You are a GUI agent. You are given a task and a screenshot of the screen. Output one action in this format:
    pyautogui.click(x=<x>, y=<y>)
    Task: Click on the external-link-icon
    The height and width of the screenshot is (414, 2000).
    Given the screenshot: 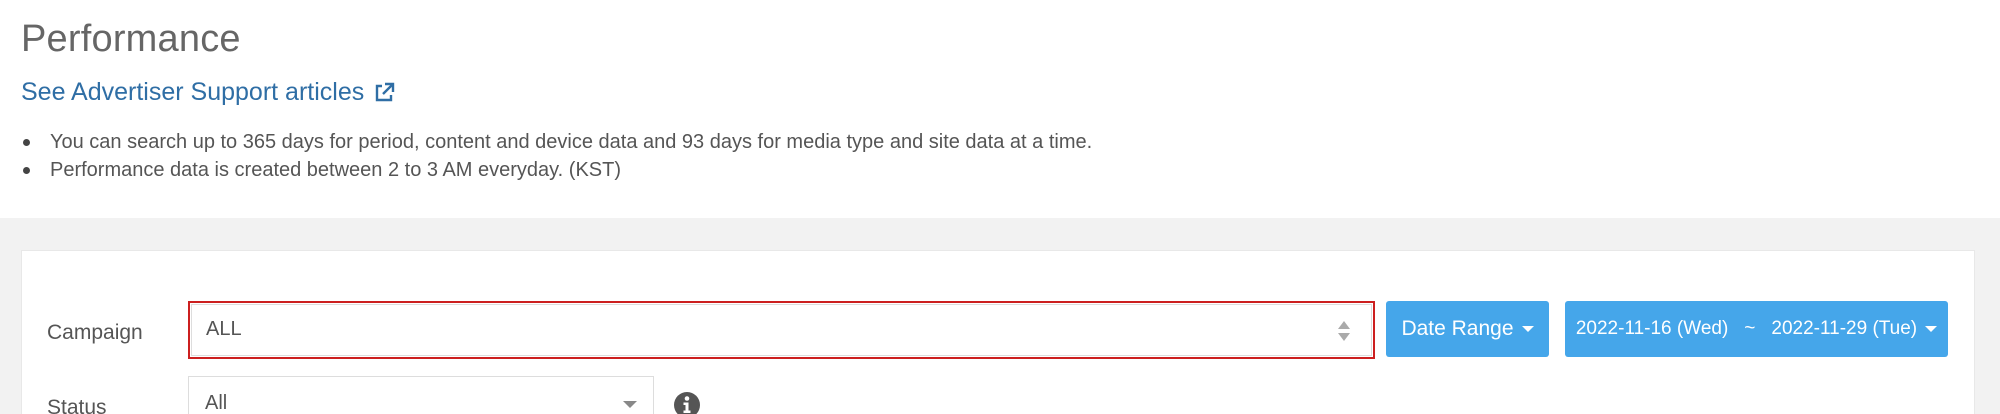 What is the action you would take?
    pyautogui.click(x=385, y=91)
    